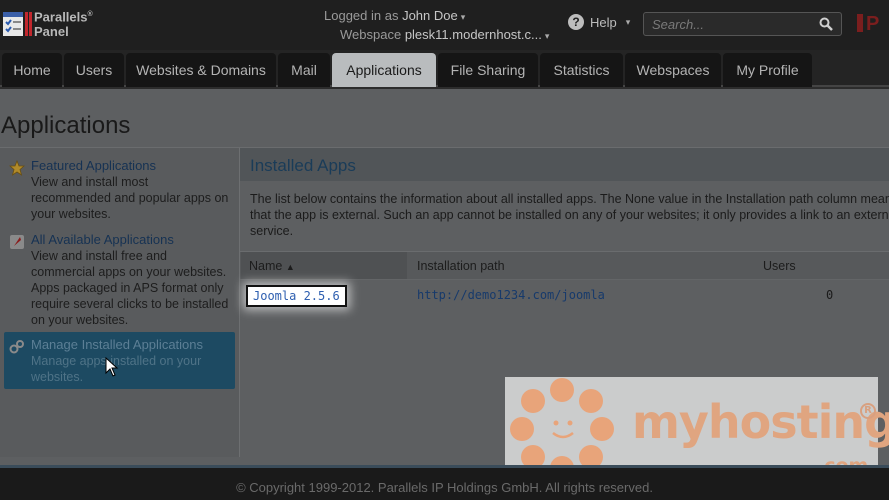 This screenshot has width=889, height=500. Describe the element at coordinates (826, 24) in the screenshot. I see `search-icon` at that location.